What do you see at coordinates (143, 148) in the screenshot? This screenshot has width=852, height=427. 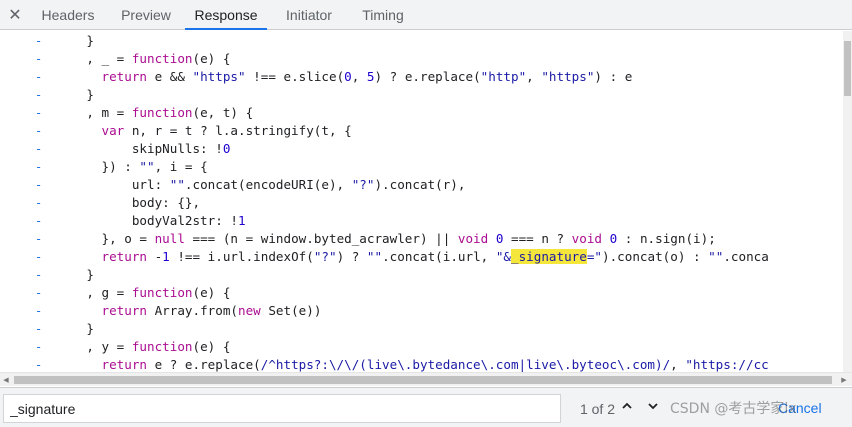 I see `code-text: skipNulls: !0` at bounding box center [143, 148].